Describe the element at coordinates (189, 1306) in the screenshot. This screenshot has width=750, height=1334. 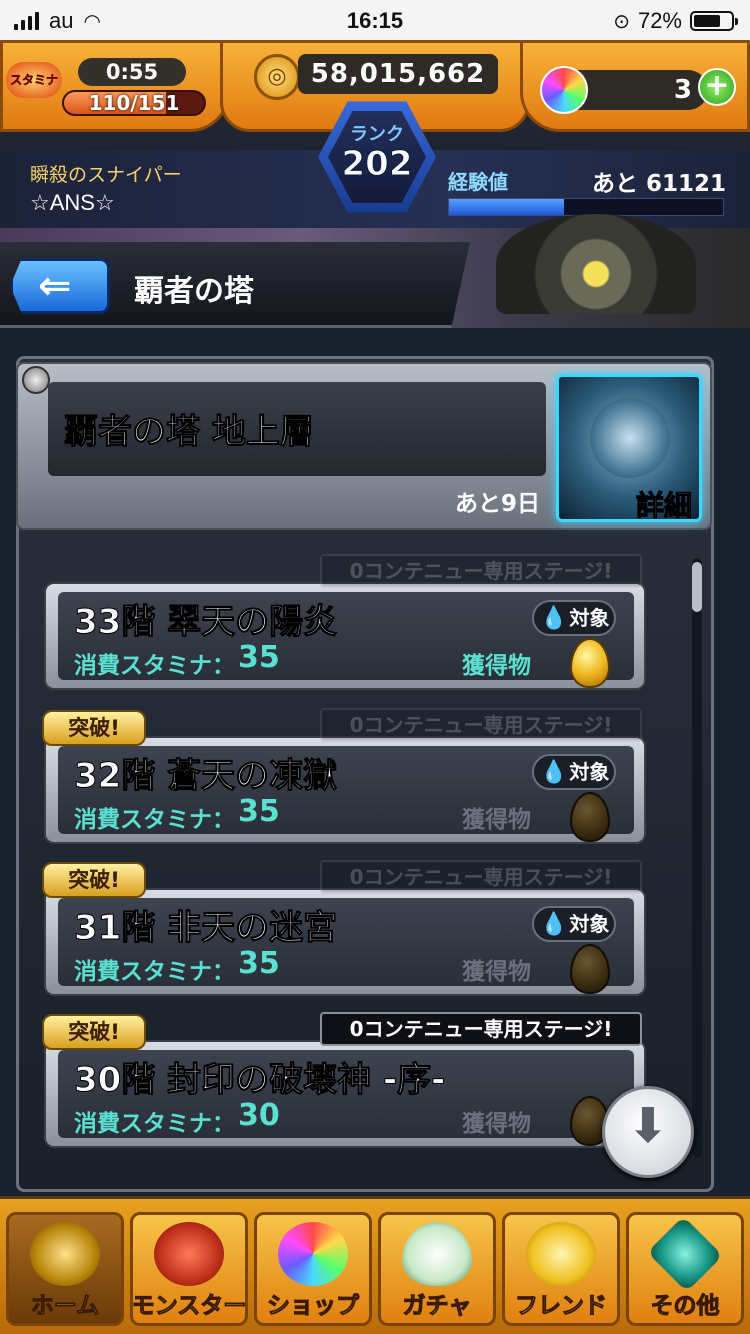
I see `nav-label: モンスター` at that location.